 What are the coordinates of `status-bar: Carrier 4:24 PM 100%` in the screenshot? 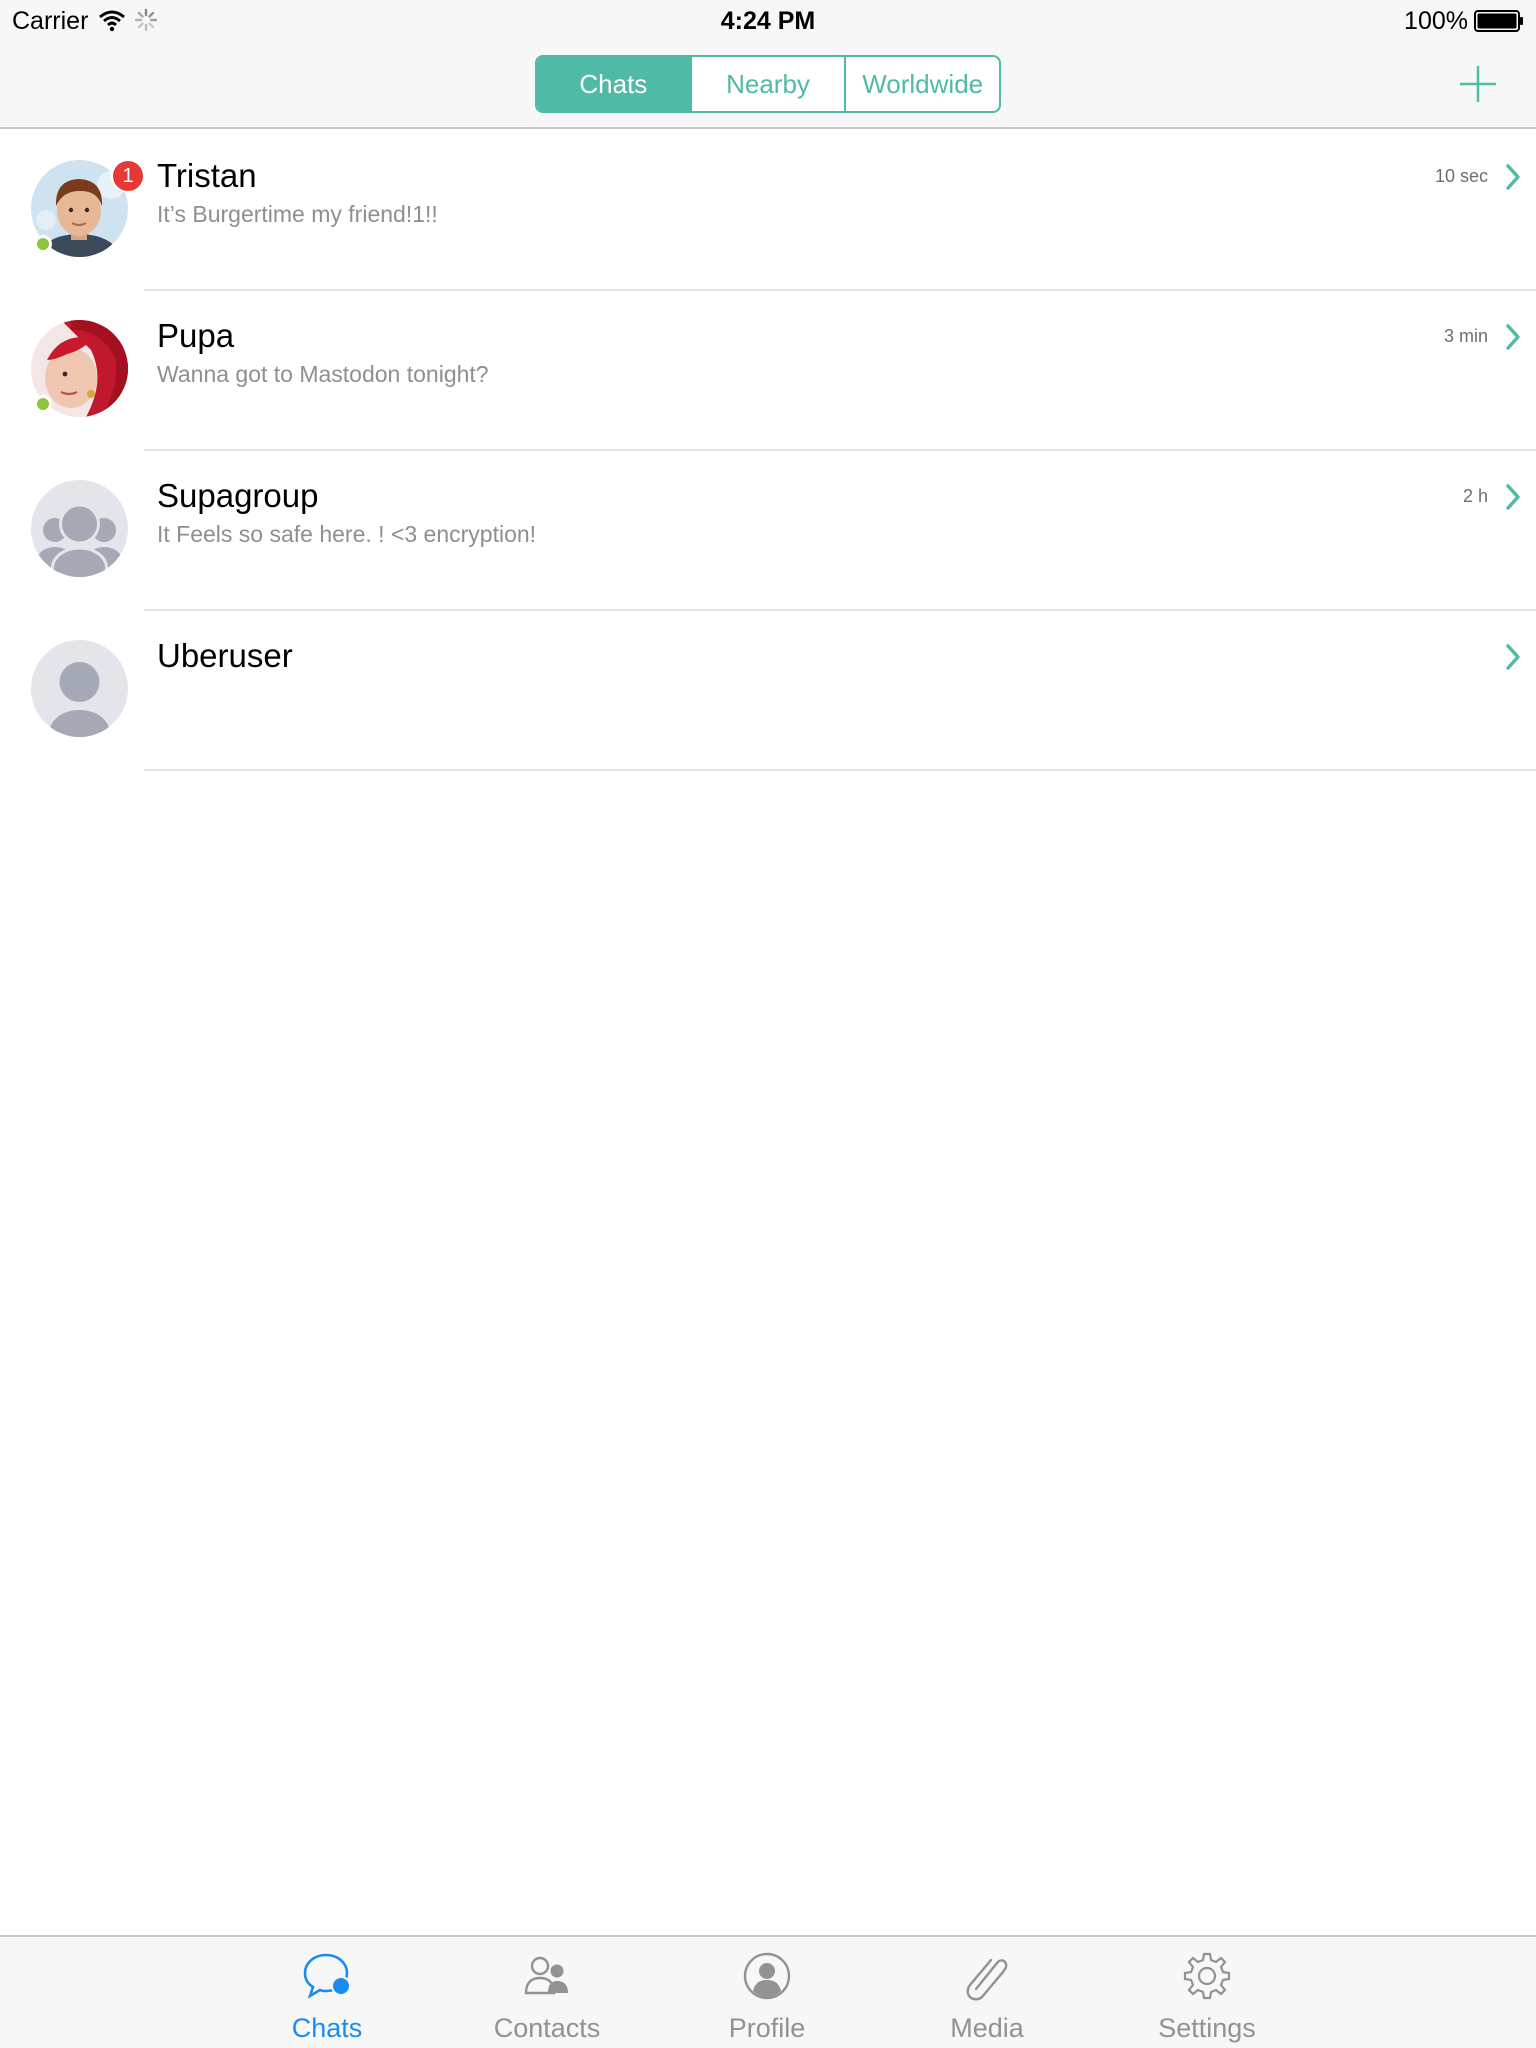 It's located at (768, 20).